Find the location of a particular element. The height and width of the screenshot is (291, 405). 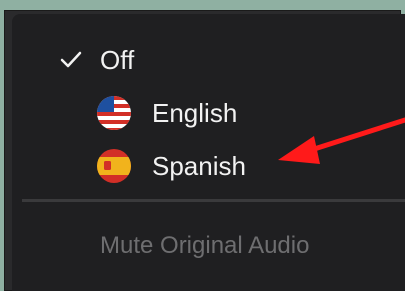

mute-label: Mute Original Audio is located at coordinates (205, 245).